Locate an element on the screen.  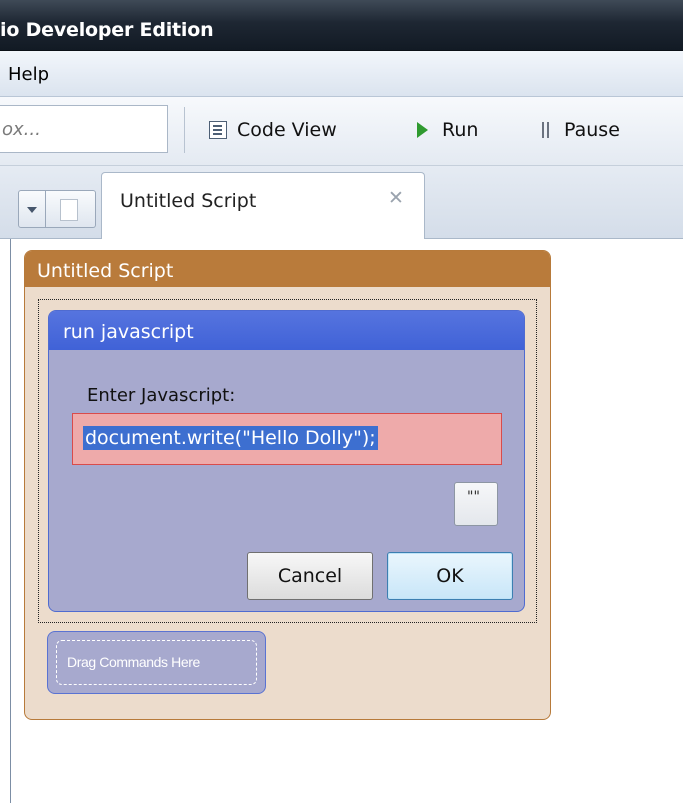
quote-icon: "" is located at coordinates (473, 497).